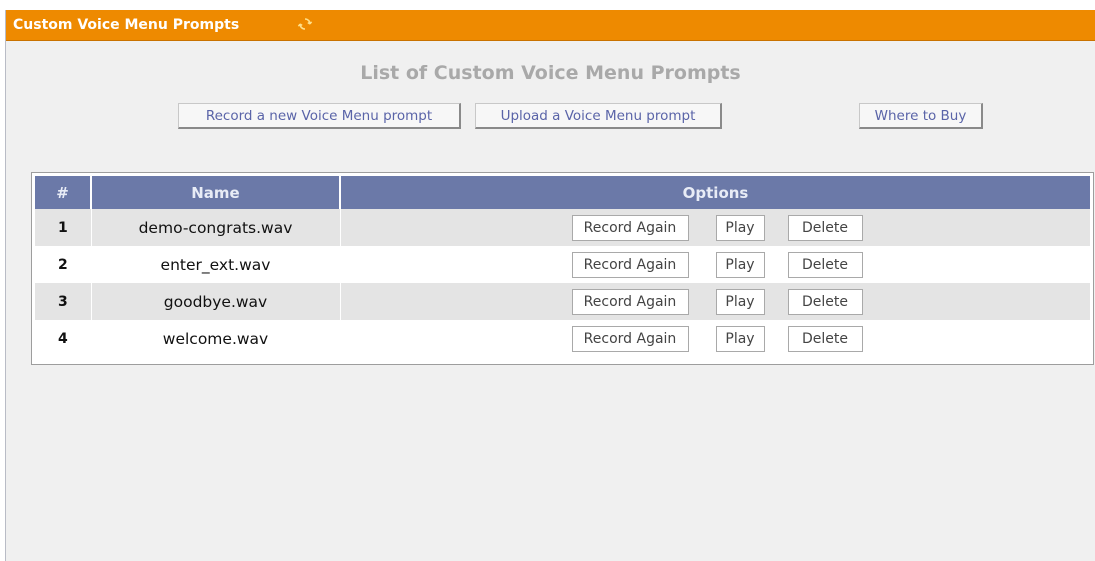  Describe the element at coordinates (216, 301) in the screenshot. I see `prompt-name: goodbye.wav` at that location.